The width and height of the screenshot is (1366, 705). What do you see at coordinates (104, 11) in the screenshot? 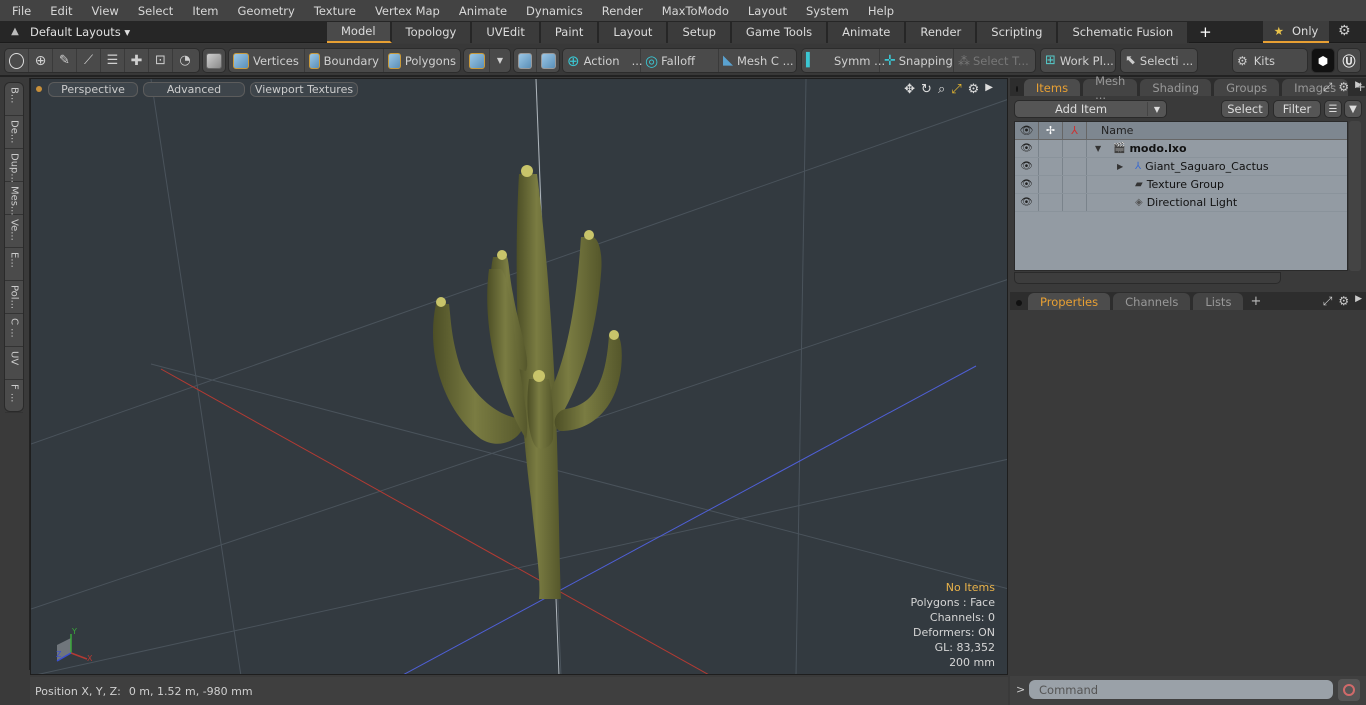
I see `menu-view: View` at bounding box center [104, 11].